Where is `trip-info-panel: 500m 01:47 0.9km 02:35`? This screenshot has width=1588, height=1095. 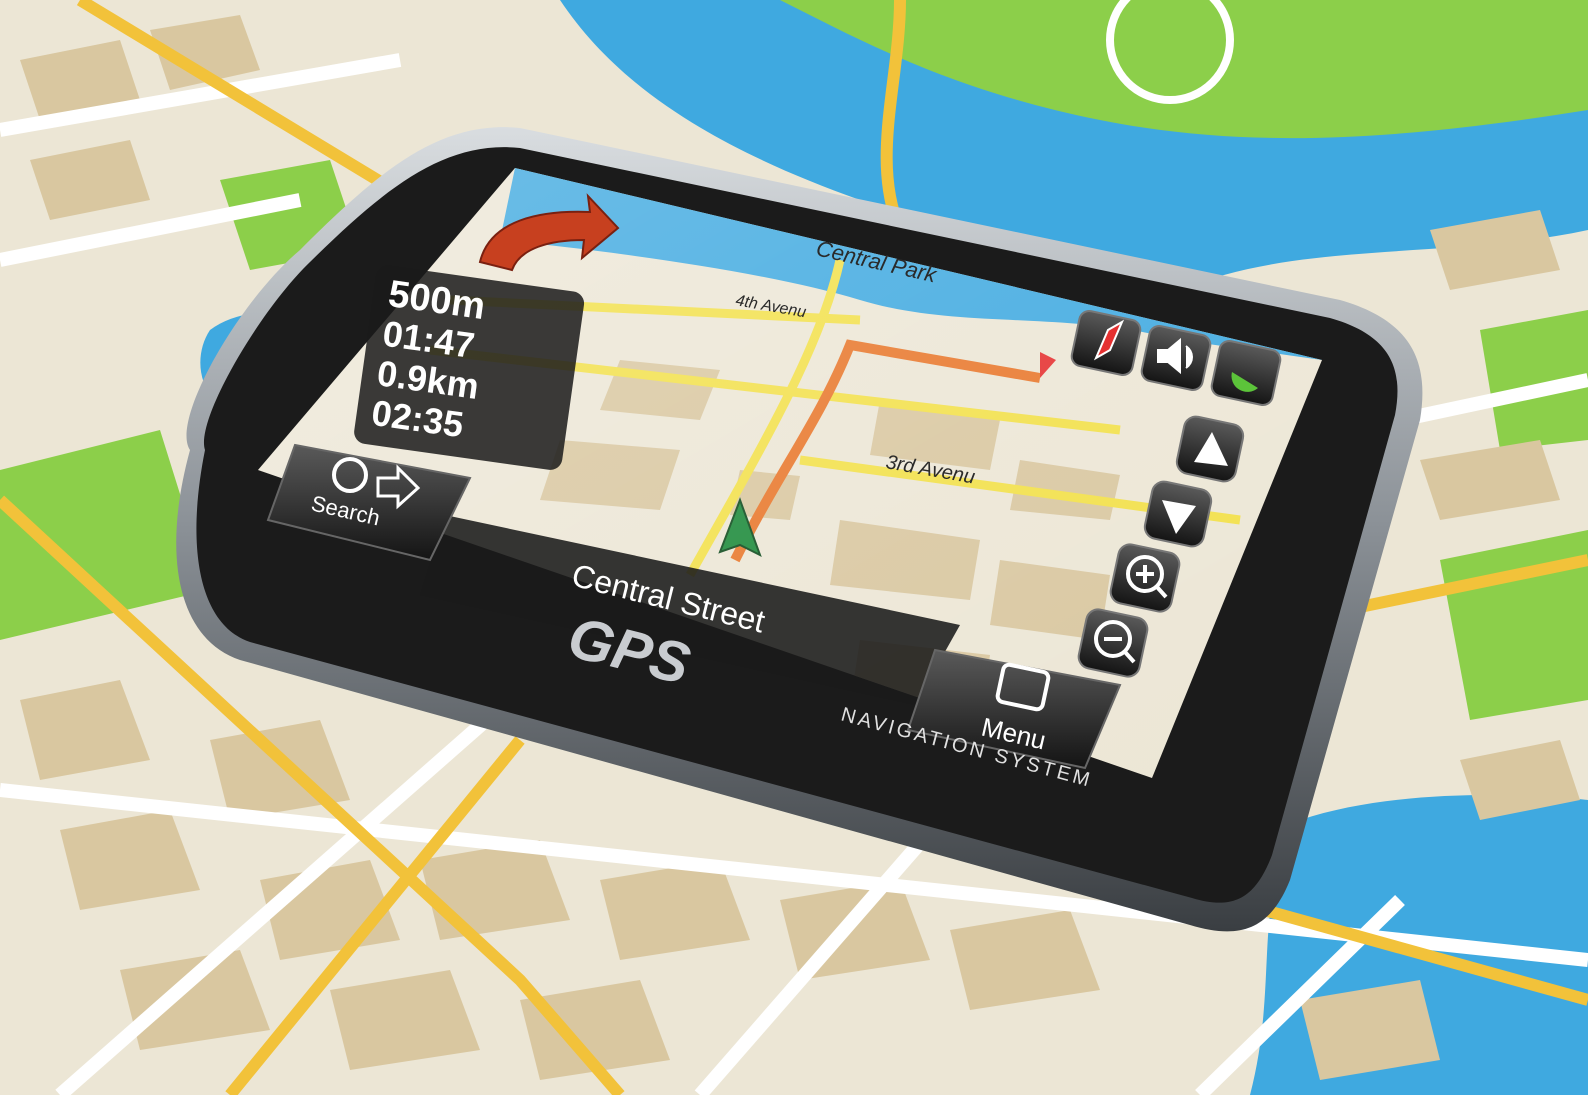
trip-info-panel: 500m 01:47 0.9km 02:35 is located at coordinates (469, 367).